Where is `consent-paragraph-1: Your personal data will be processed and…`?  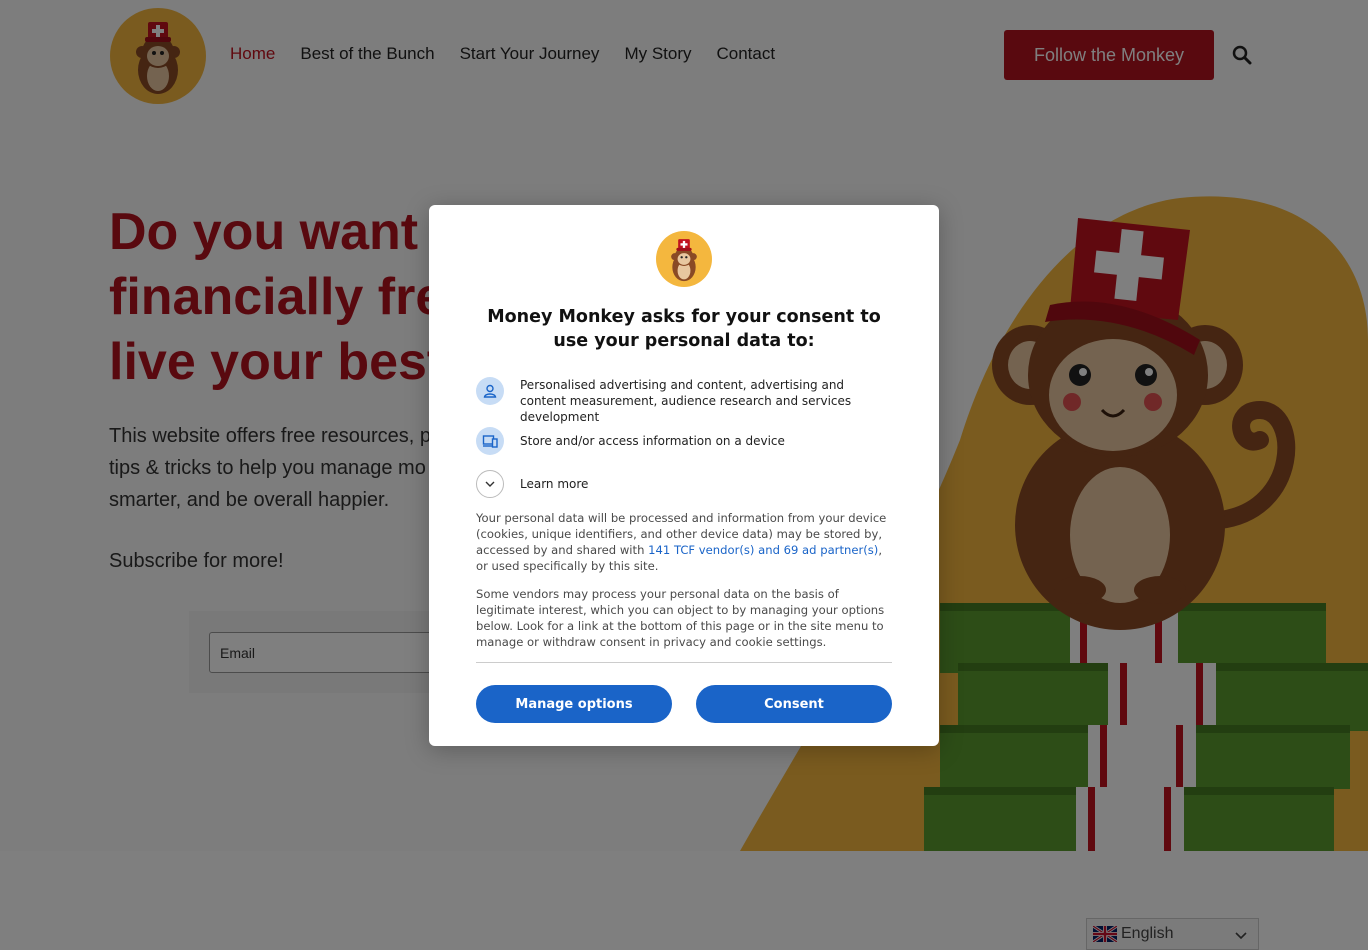
consent-paragraph-1: Your personal data will be processed and… is located at coordinates (684, 542).